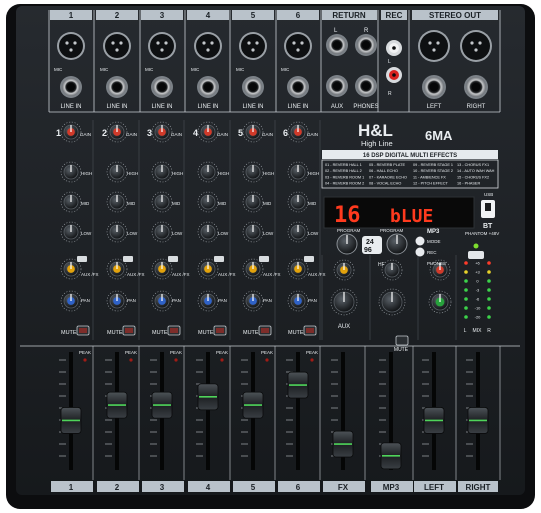 The height and width of the screenshot is (513, 541). I want to click on high-label-3: HIGH, so click(177, 173).